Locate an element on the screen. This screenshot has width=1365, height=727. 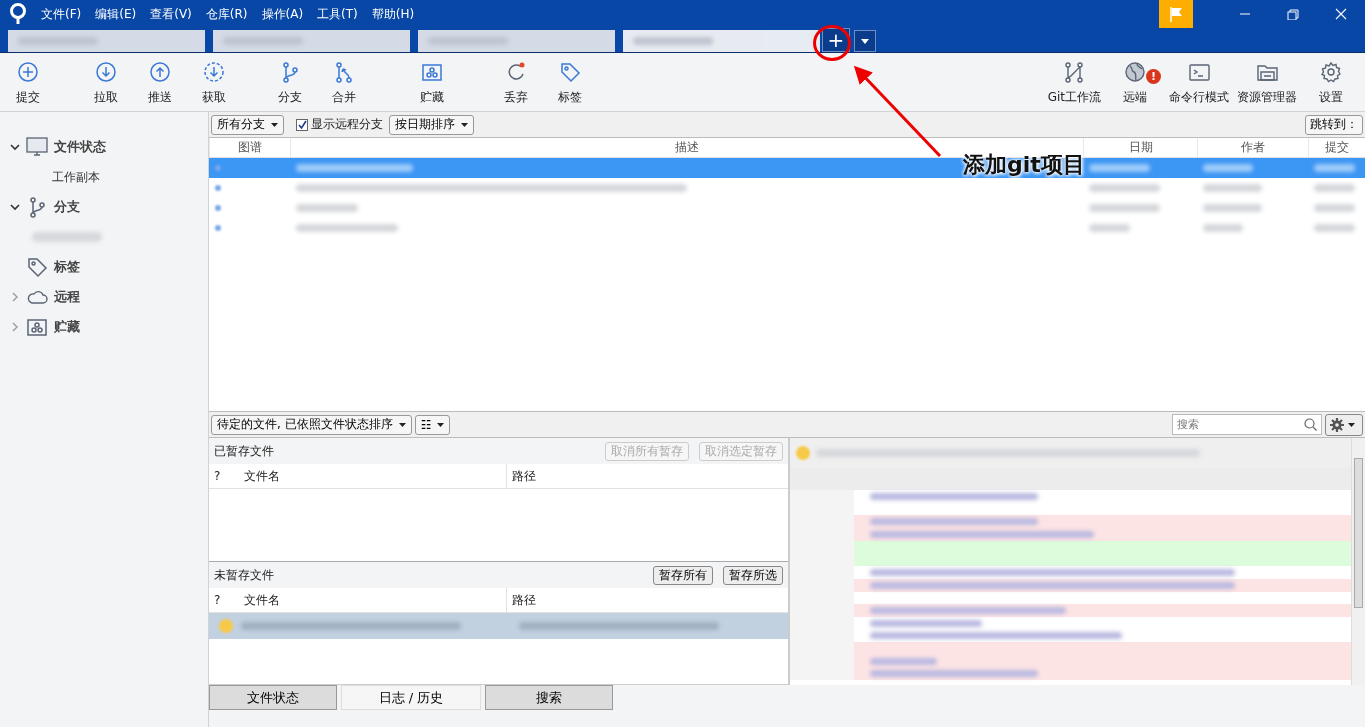
toolbar-button: ! 远端 is located at coordinates (1135, 82).